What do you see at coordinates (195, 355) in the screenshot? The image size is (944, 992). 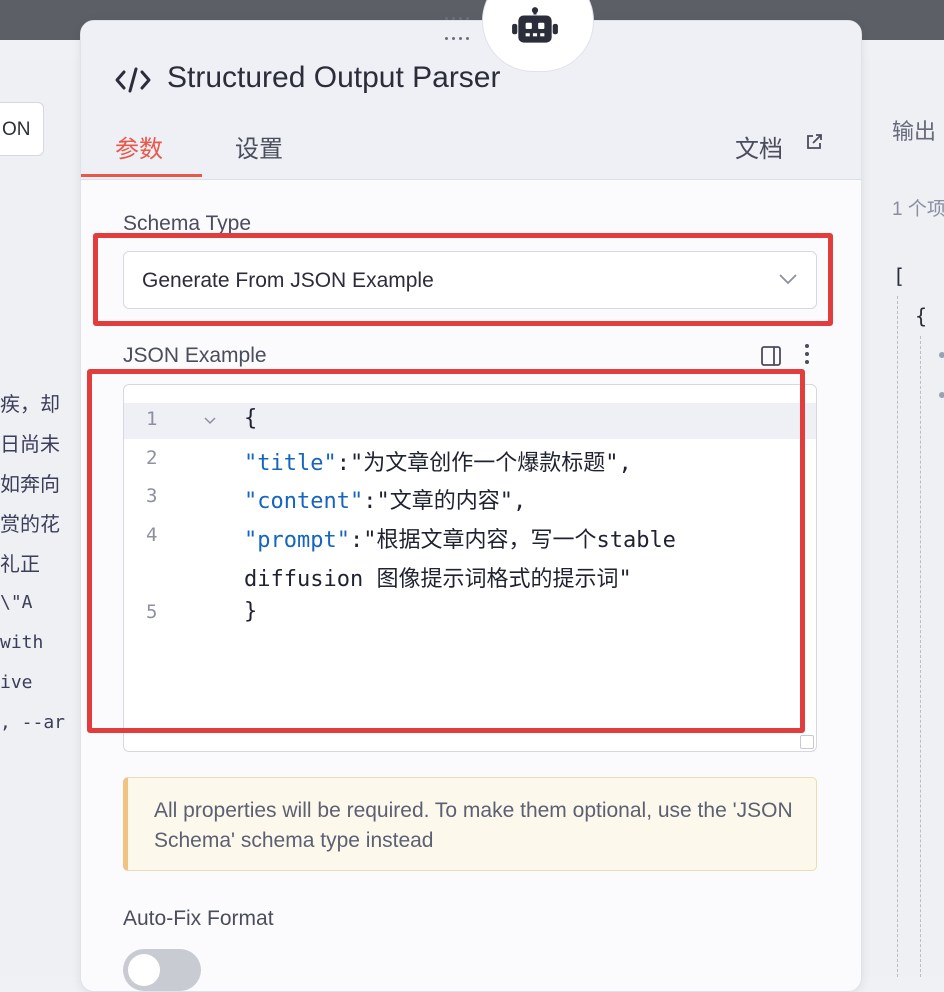 I see `json-example-label: JSON Example` at bounding box center [195, 355].